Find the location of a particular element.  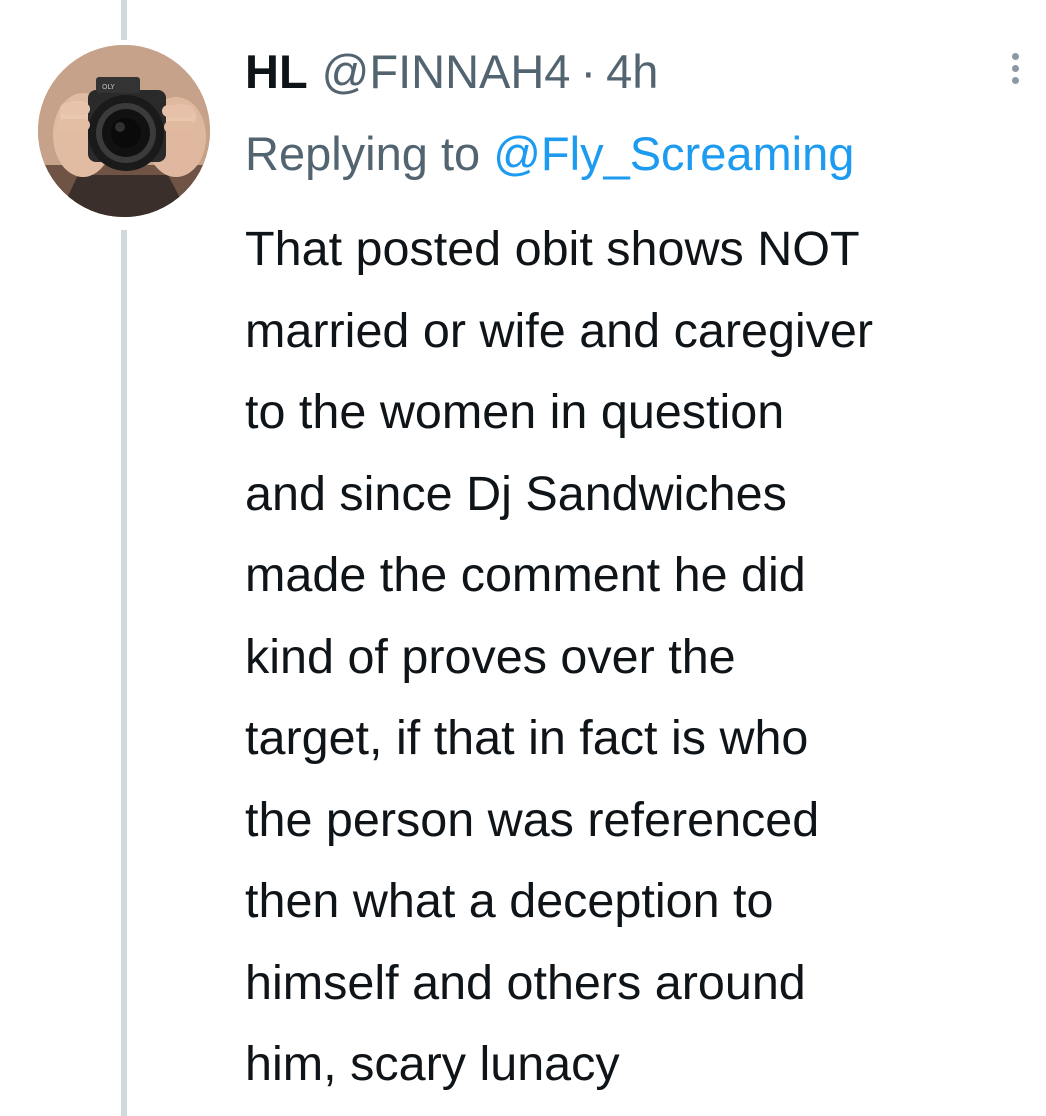

more-options-button is located at coordinates (1015, 68).